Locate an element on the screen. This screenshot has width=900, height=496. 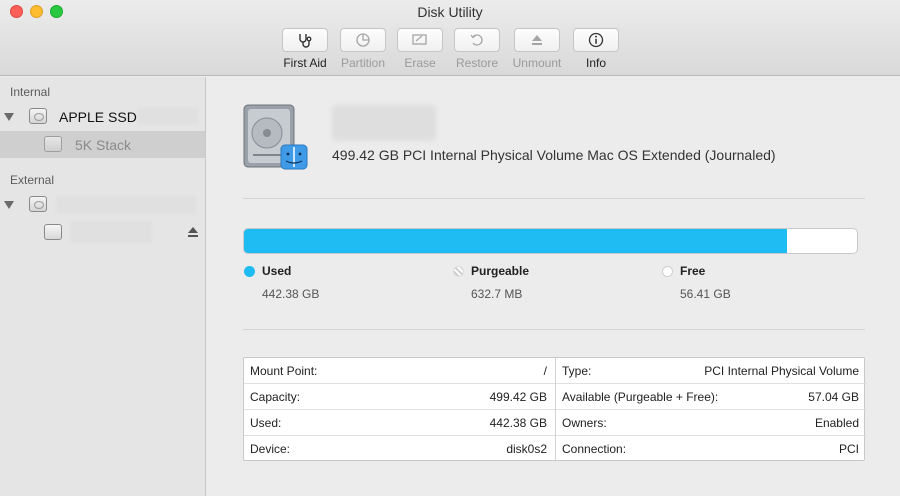
first-aid-button: First Aid is located at coordinates (305, 49).